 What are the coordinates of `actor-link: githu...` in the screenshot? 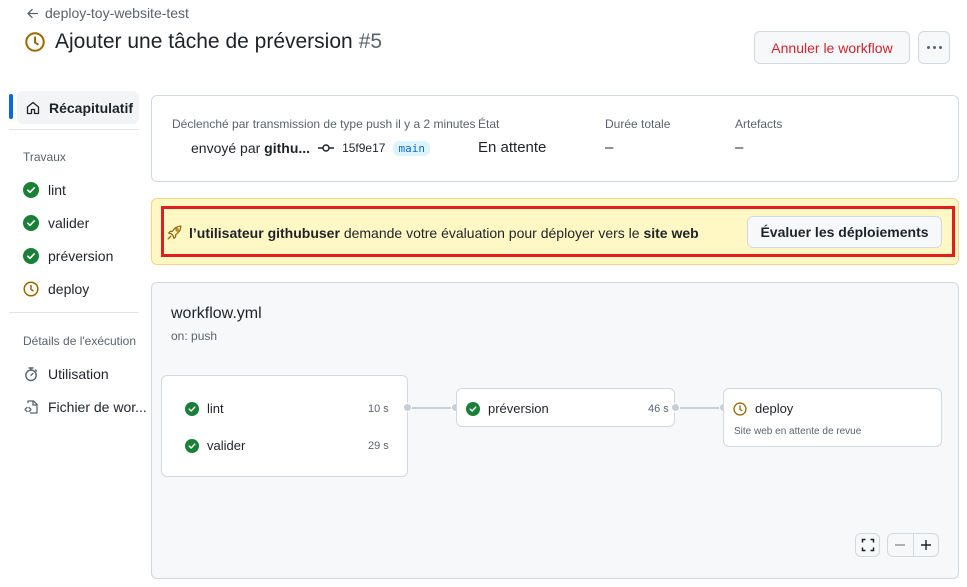 It's located at (287, 148).